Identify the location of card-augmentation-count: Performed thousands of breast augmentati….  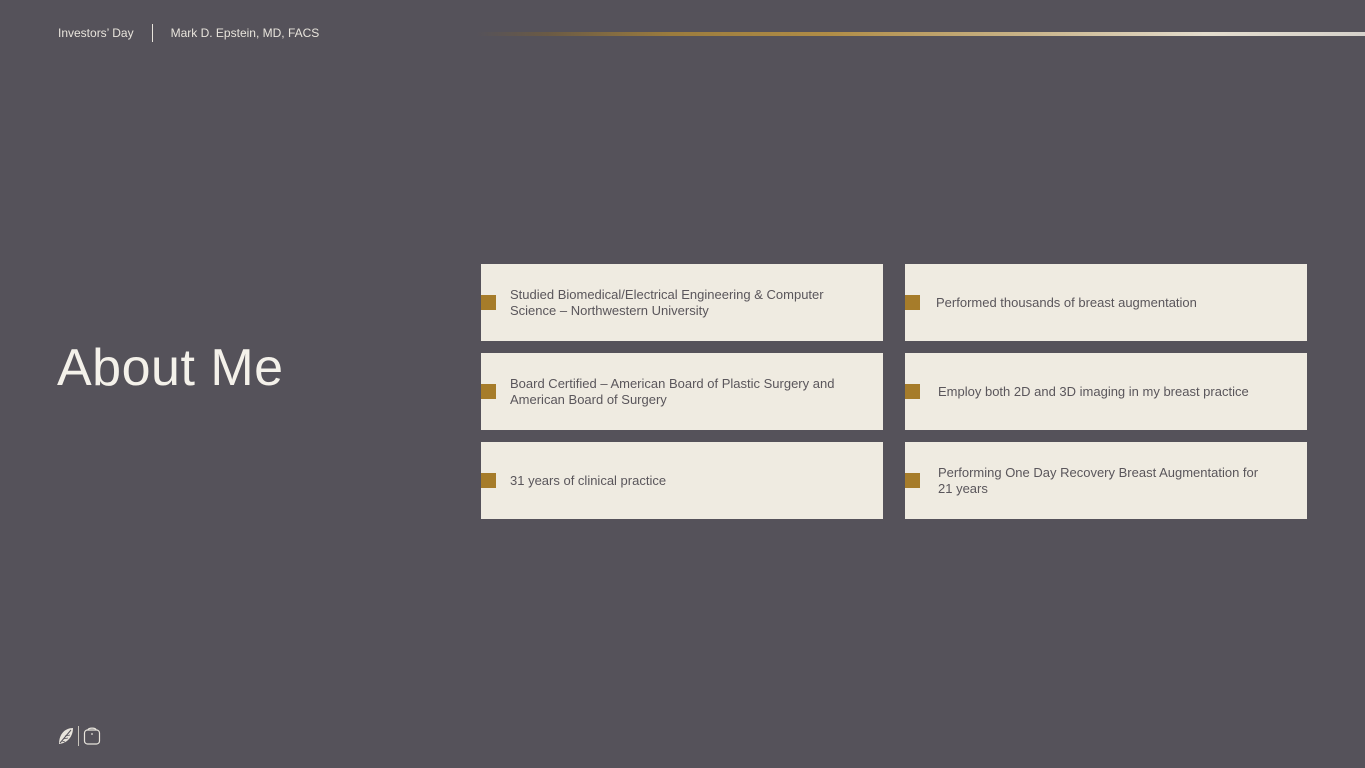
(1106, 302).